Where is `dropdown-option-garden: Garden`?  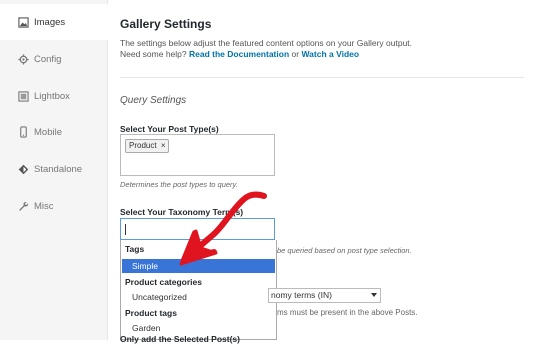 dropdown-option-garden: Garden is located at coordinates (198, 328).